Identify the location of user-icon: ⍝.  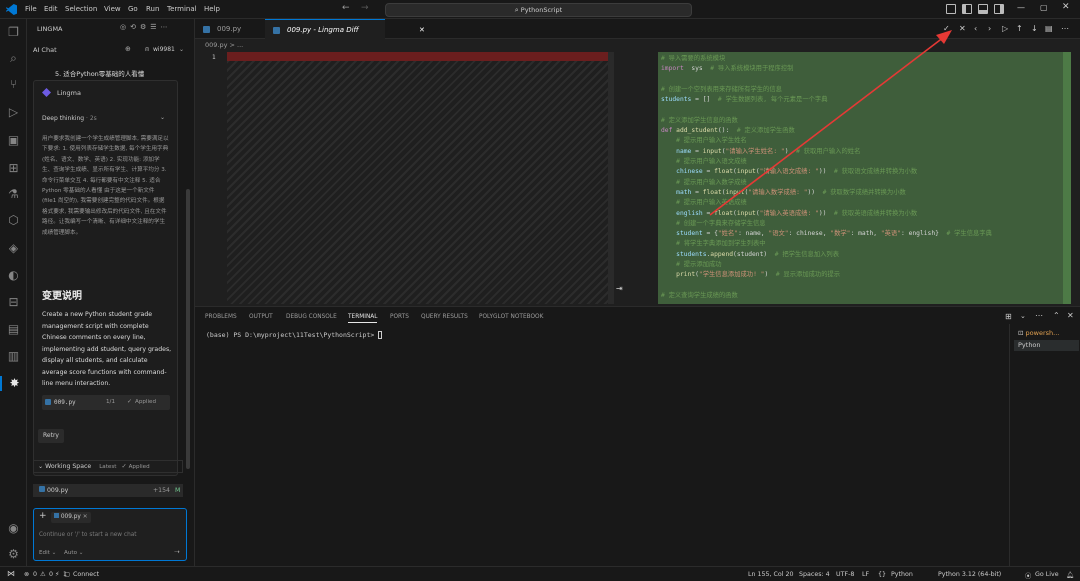
(147, 49).